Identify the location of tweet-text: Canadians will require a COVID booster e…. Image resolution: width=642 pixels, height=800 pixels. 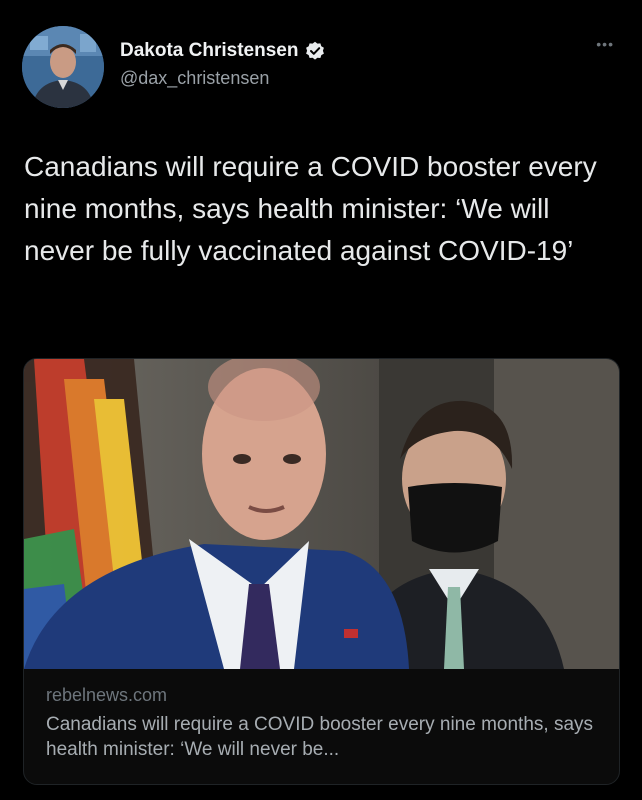
(310, 208).